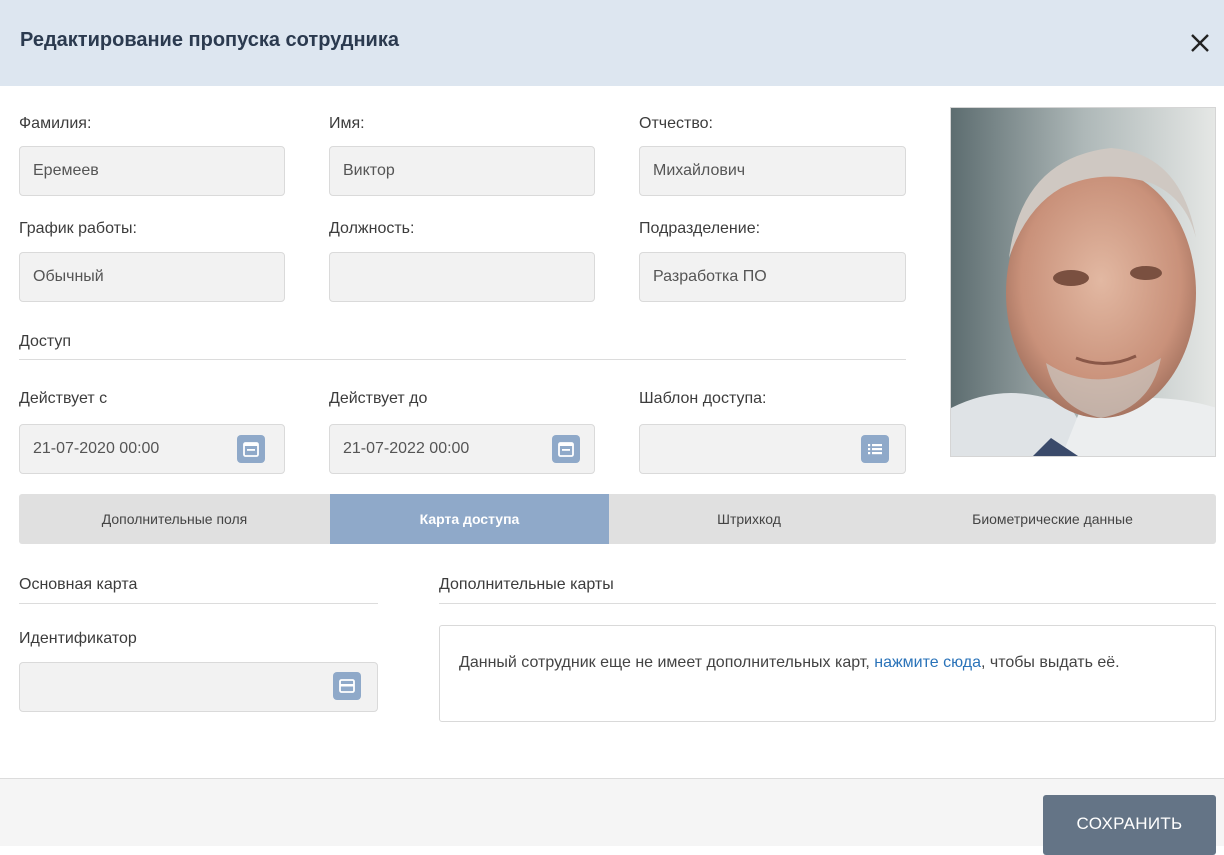 The image size is (1224, 855). What do you see at coordinates (462, 277) in the screenshot?
I see `position-field` at bounding box center [462, 277].